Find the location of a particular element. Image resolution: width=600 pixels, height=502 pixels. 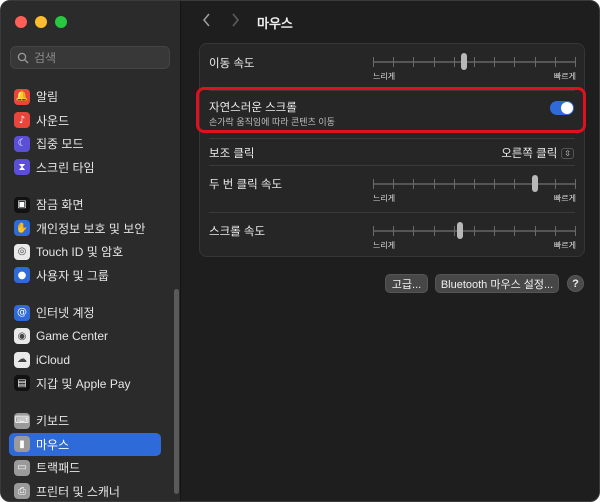

sidebar-item-label: 지갑 및 Apple Pay is located at coordinates (83, 383).